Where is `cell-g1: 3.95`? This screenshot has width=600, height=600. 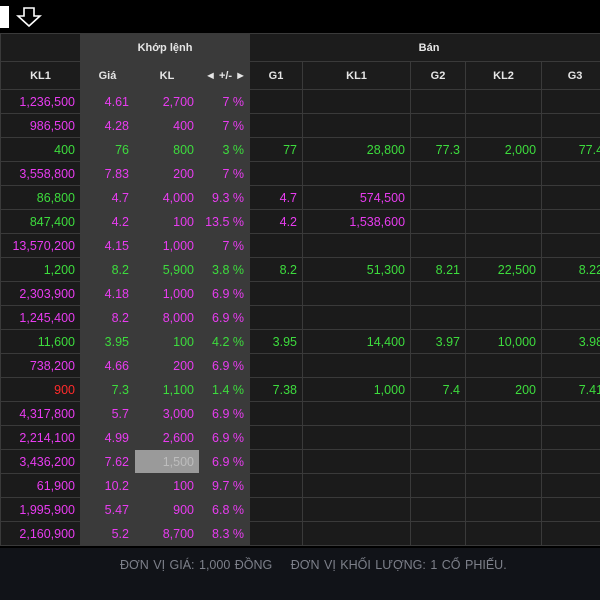 cell-g1: 3.95 is located at coordinates (276, 341).